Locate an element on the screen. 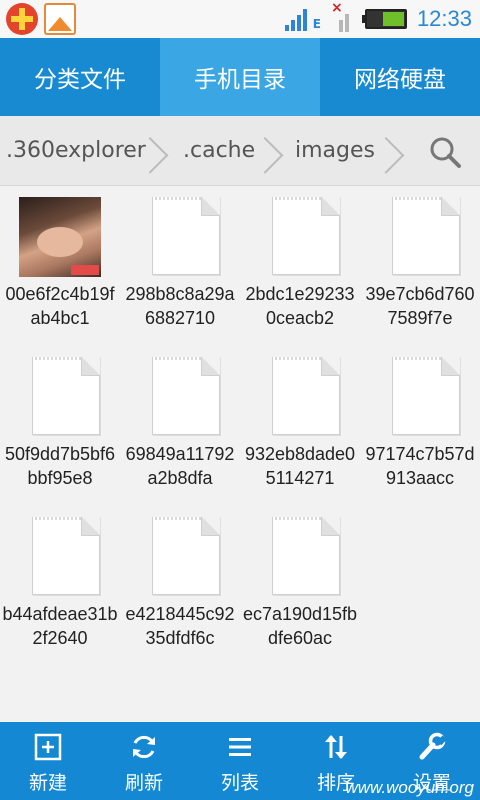 The width and height of the screenshot is (480, 800). refresh-label: 刷新 is located at coordinates (143, 783).